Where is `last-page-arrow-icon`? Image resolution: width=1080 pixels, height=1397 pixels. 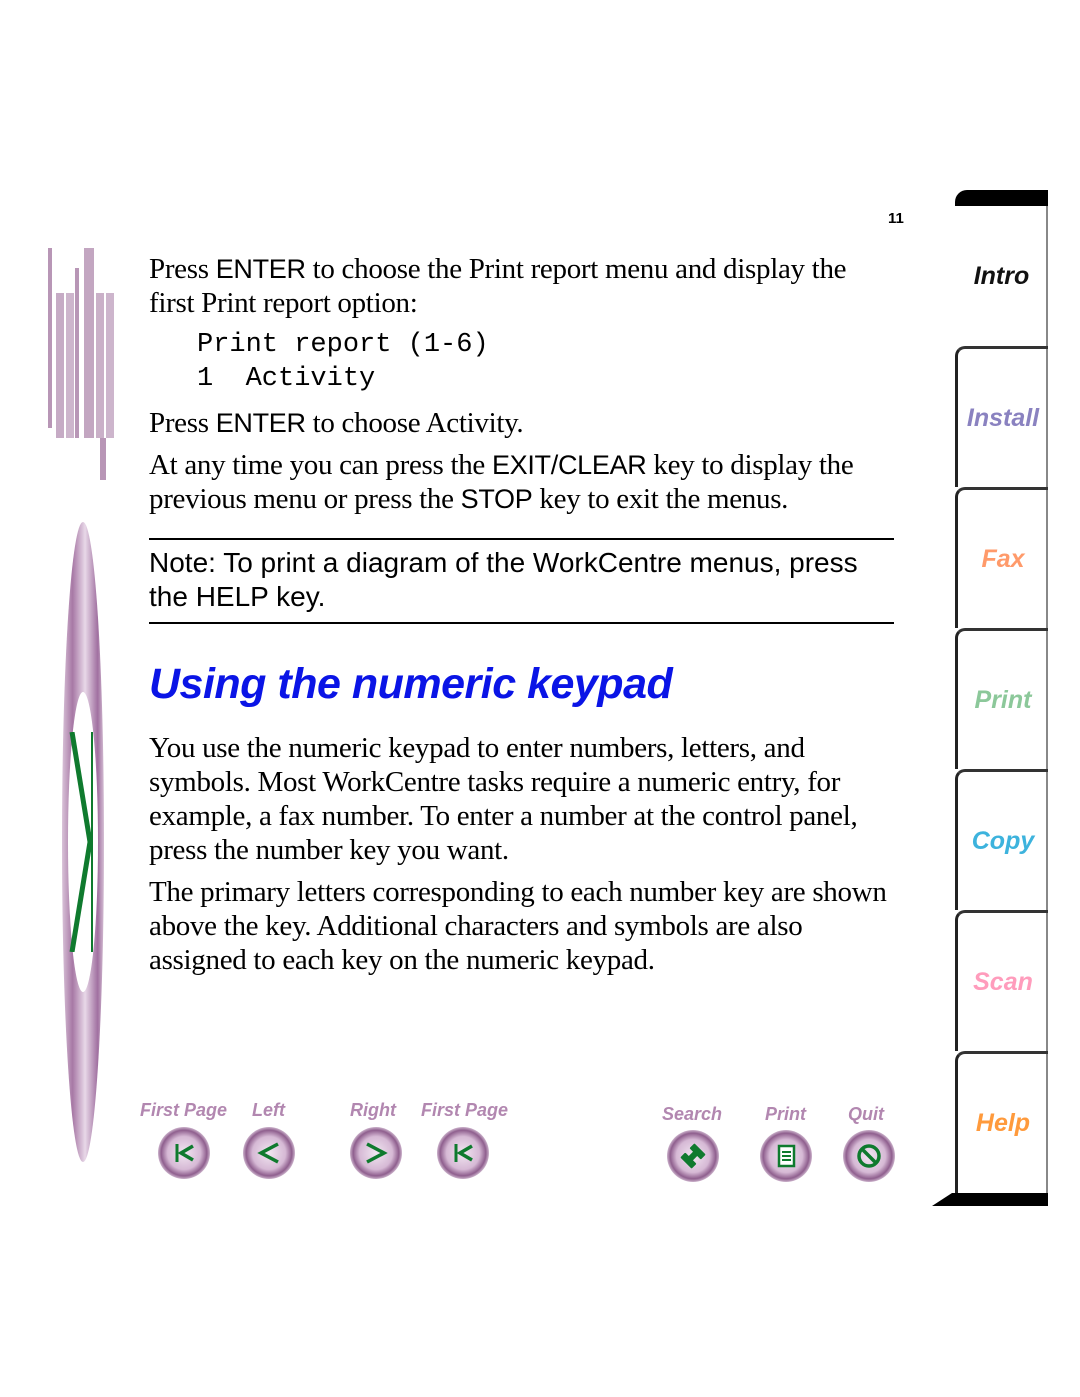 last-page-arrow-icon is located at coordinates (81, 842).